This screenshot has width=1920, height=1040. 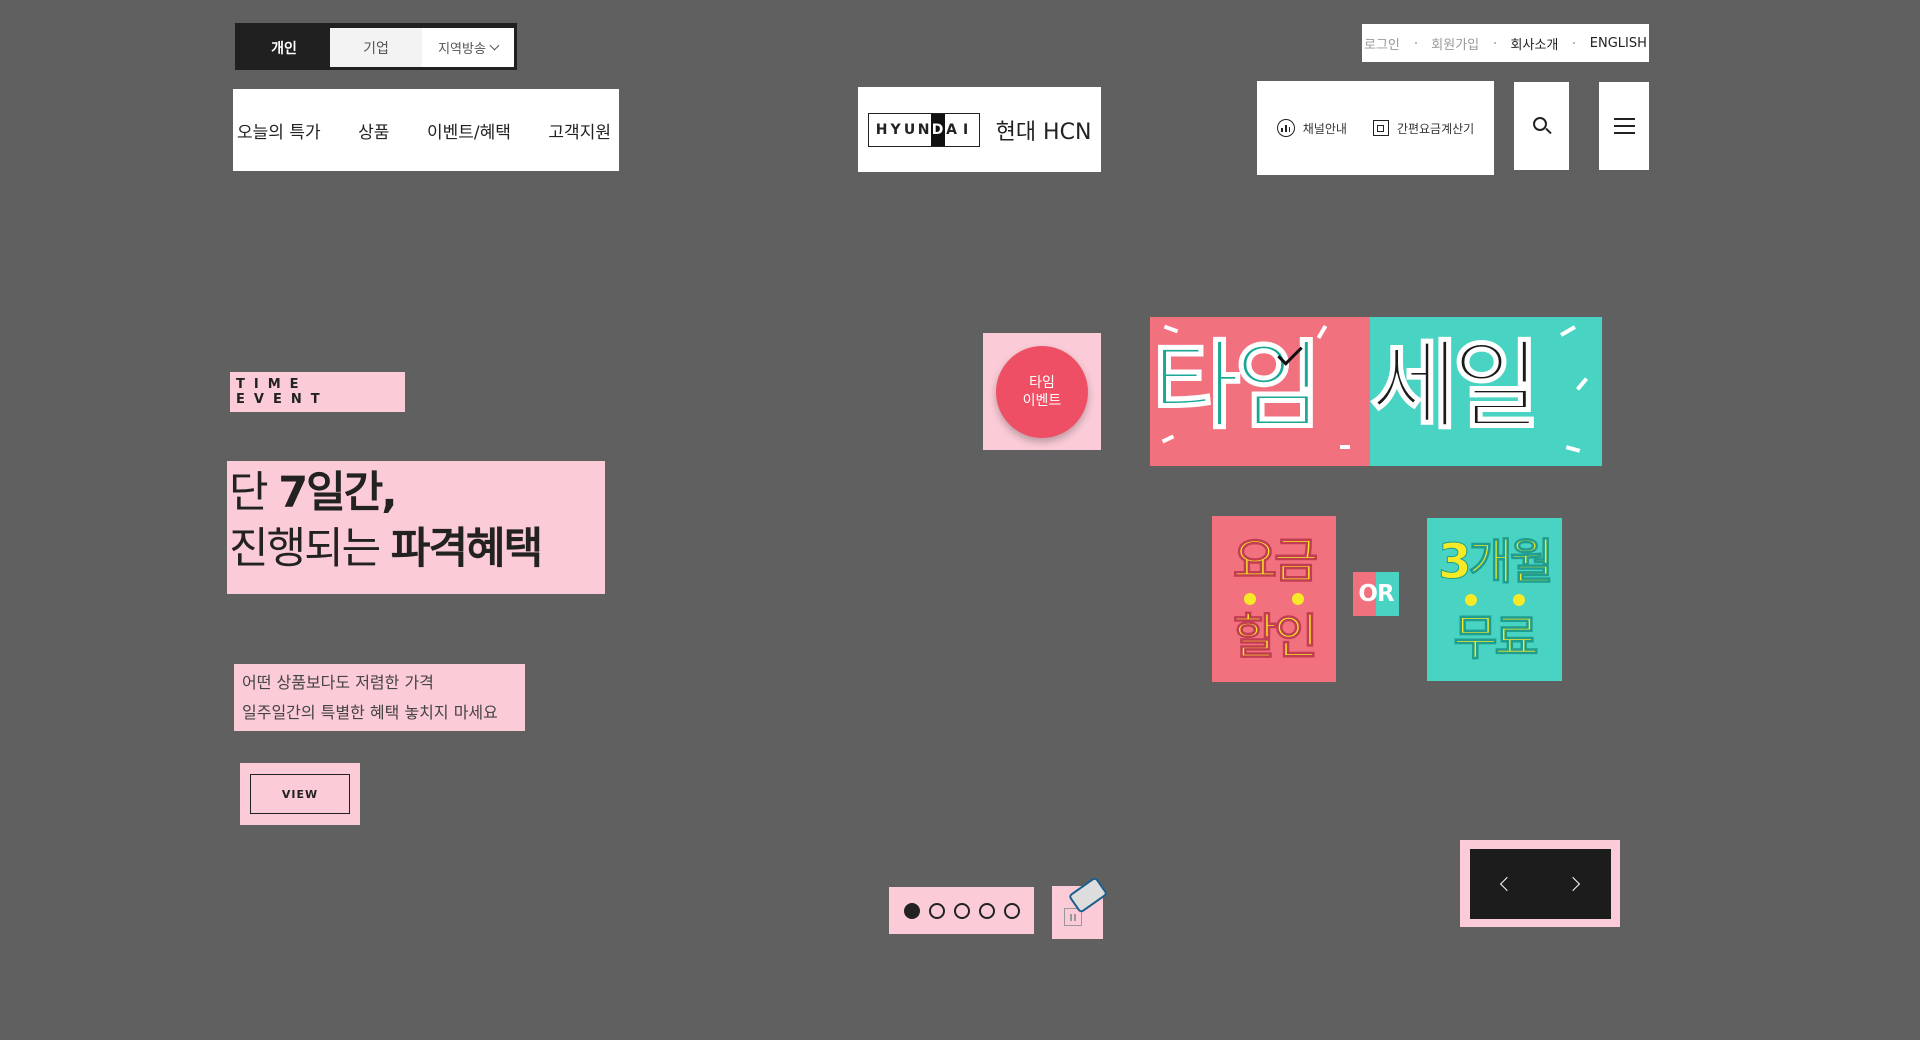 I want to click on tile-text: 요금, so click(x=1275, y=561).